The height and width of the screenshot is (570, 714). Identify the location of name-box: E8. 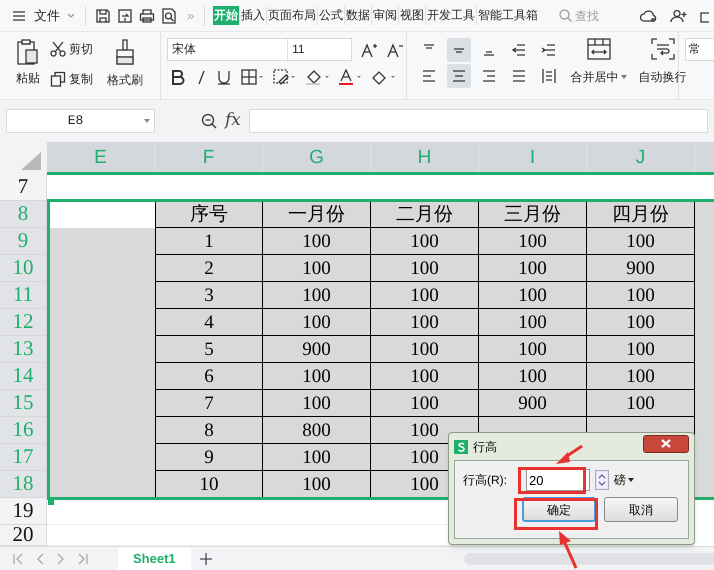
(80, 121).